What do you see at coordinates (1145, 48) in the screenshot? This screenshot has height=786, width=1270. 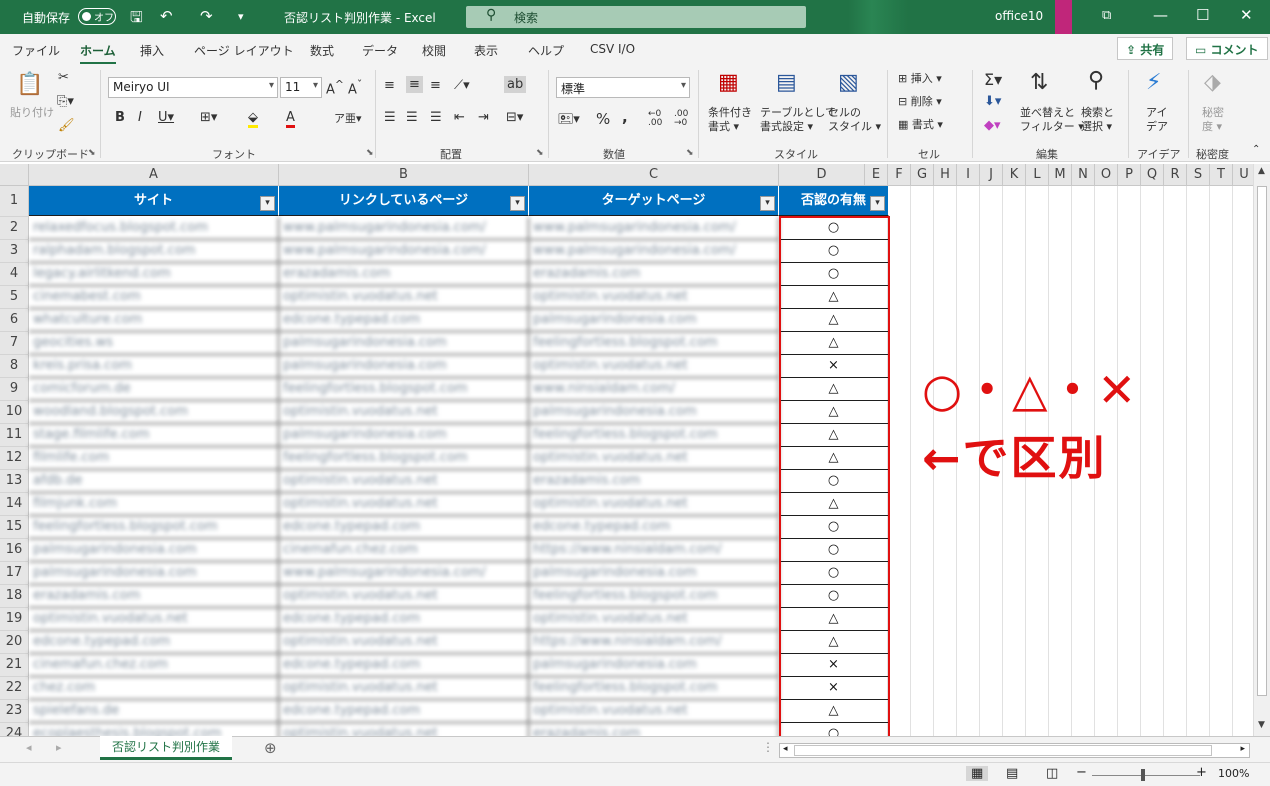 I see `share-button: ⇪ 共有` at bounding box center [1145, 48].